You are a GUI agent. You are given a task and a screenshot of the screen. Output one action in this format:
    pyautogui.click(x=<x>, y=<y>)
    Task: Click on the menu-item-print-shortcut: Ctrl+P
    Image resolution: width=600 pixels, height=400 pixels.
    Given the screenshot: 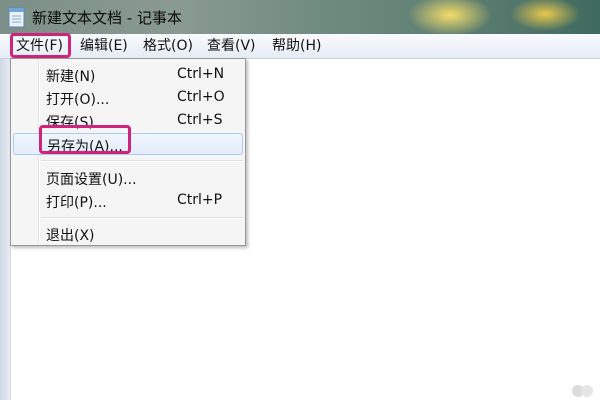 What is the action you would take?
    pyautogui.click(x=200, y=200)
    